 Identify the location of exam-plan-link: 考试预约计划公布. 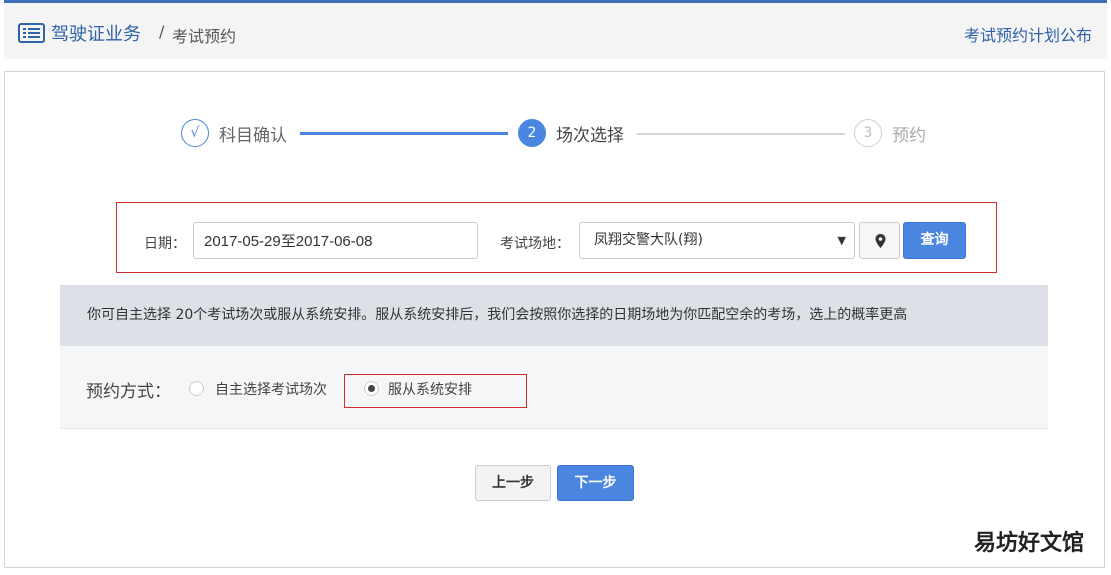
(1028, 34).